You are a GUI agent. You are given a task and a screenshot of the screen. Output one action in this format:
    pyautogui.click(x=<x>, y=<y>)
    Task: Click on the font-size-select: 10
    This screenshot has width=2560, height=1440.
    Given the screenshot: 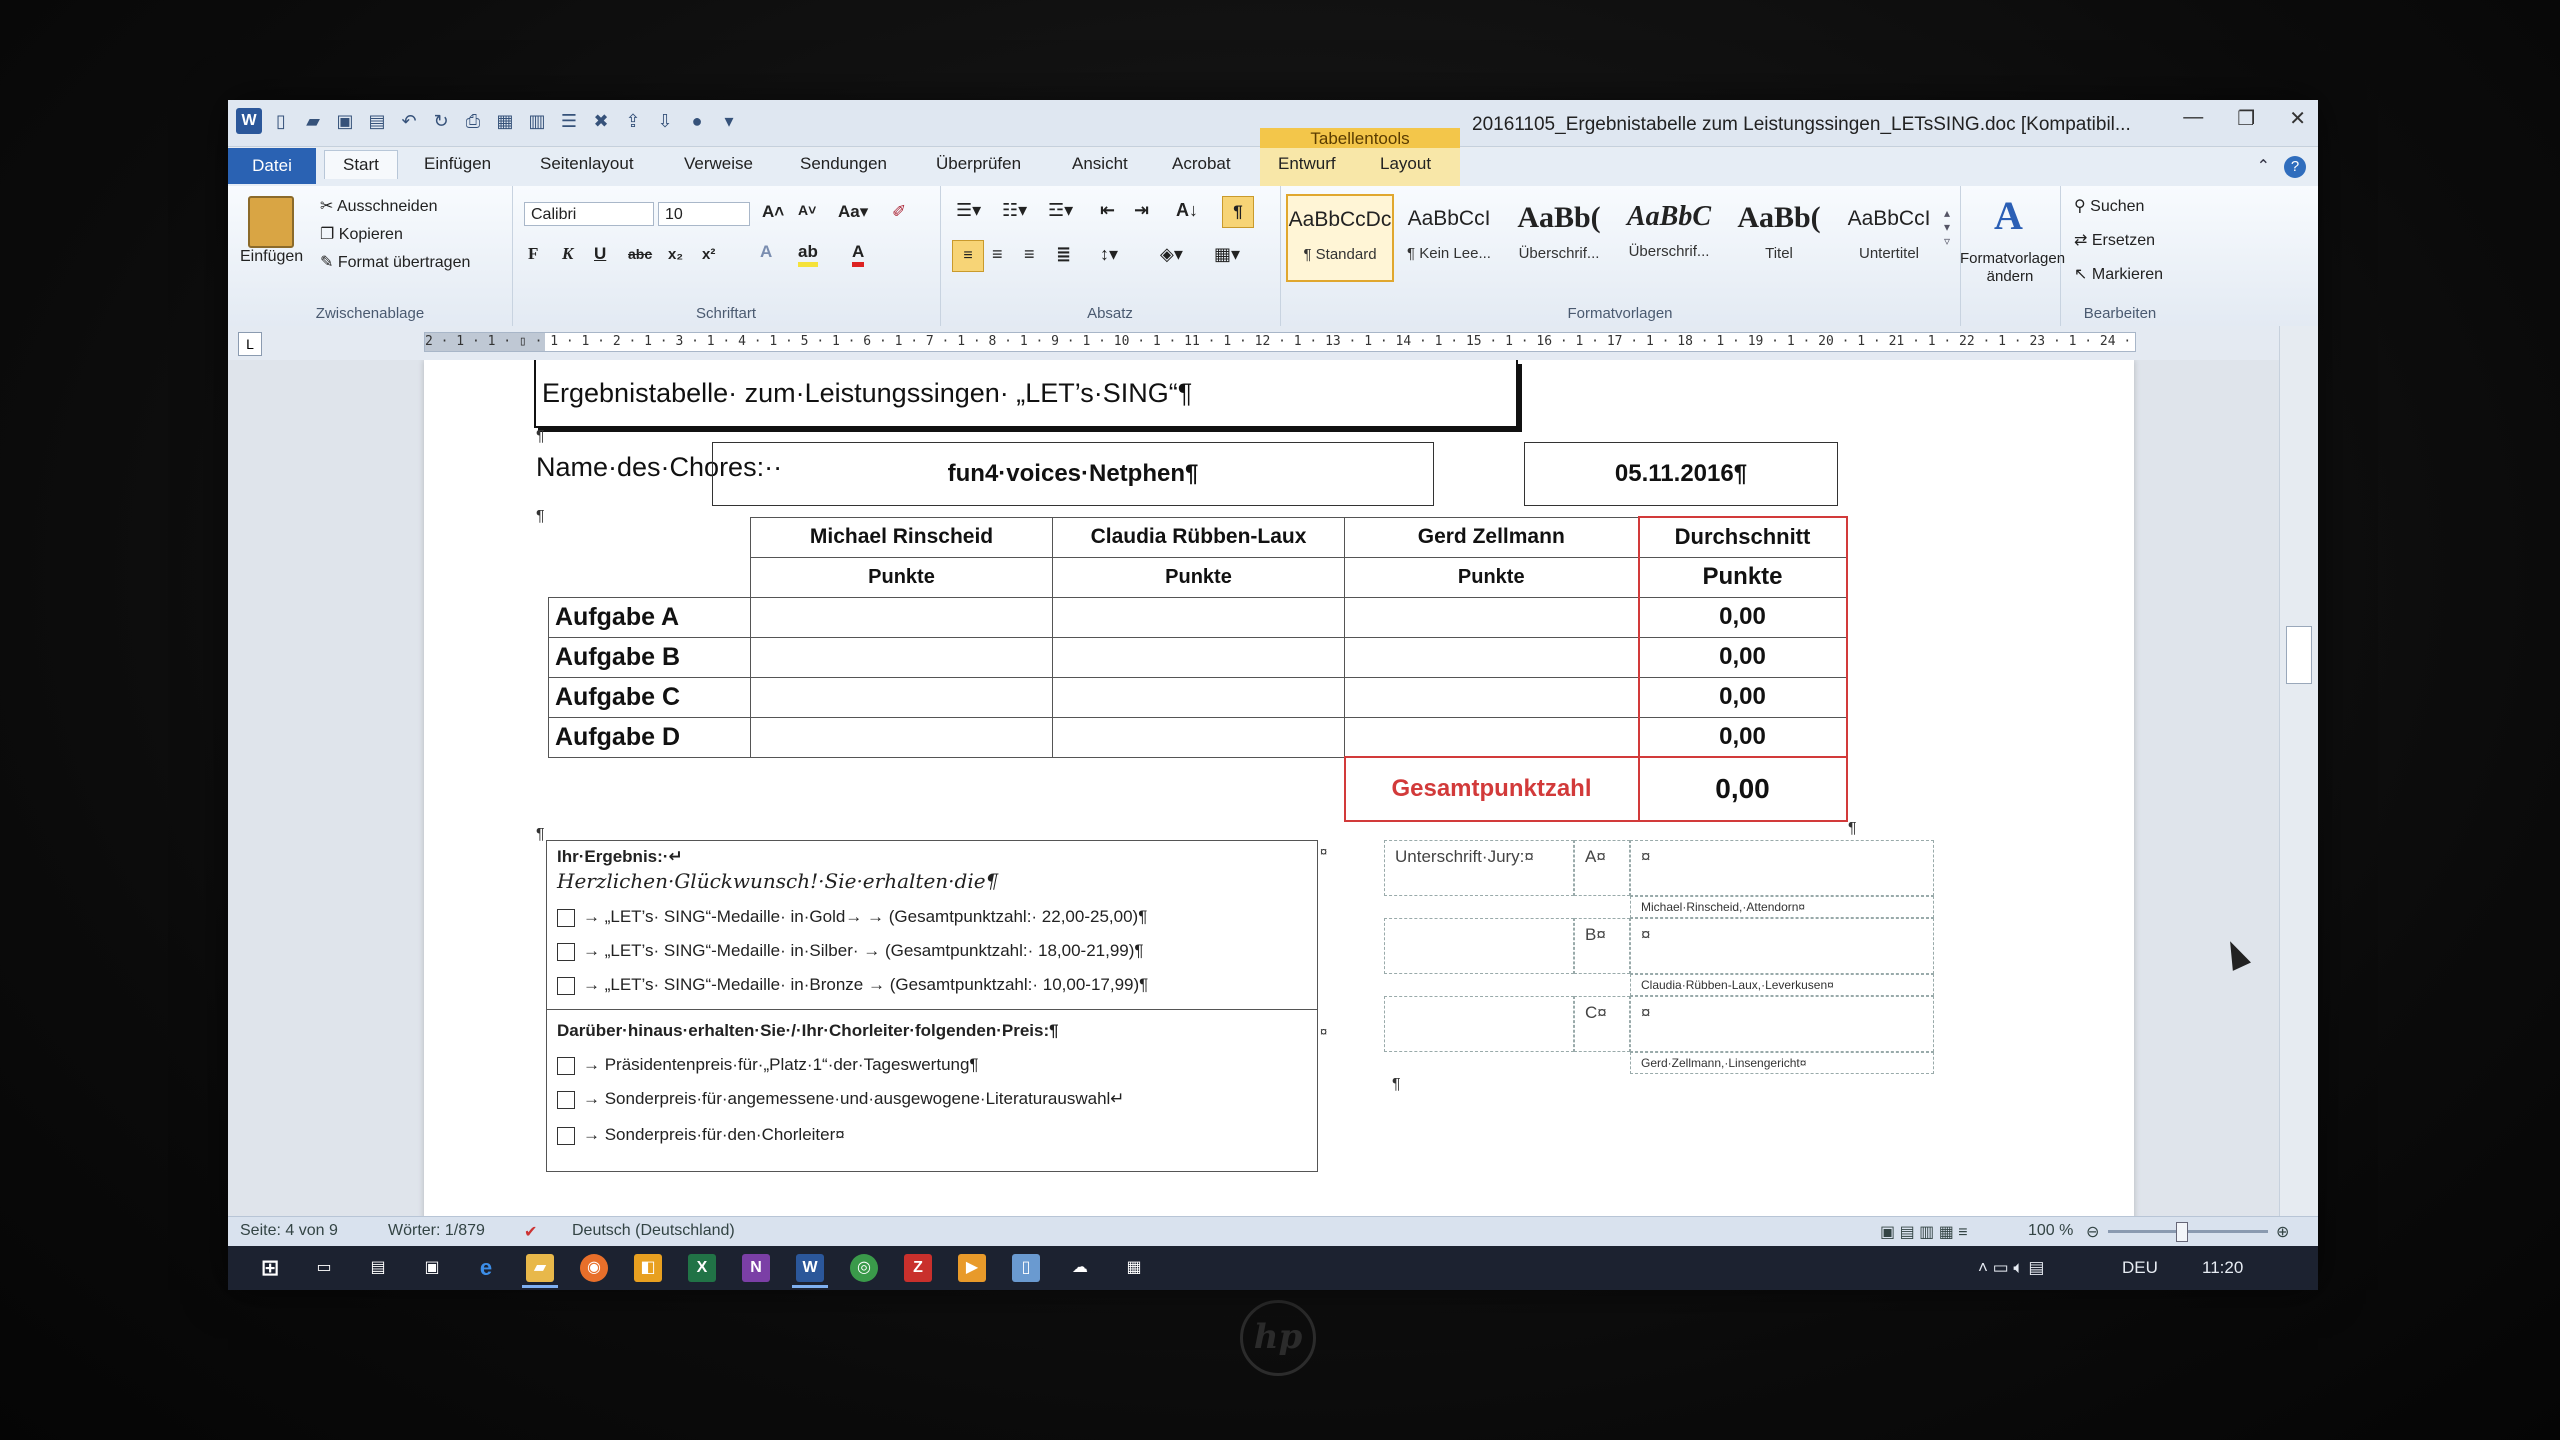 What is the action you would take?
    pyautogui.click(x=704, y=214)
    